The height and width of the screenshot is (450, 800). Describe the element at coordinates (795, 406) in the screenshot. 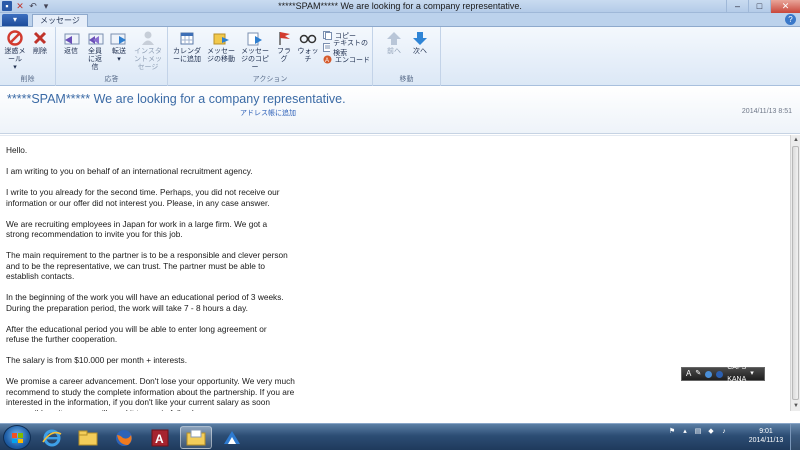

I see `scroll-down-icon: ▼` at that location.